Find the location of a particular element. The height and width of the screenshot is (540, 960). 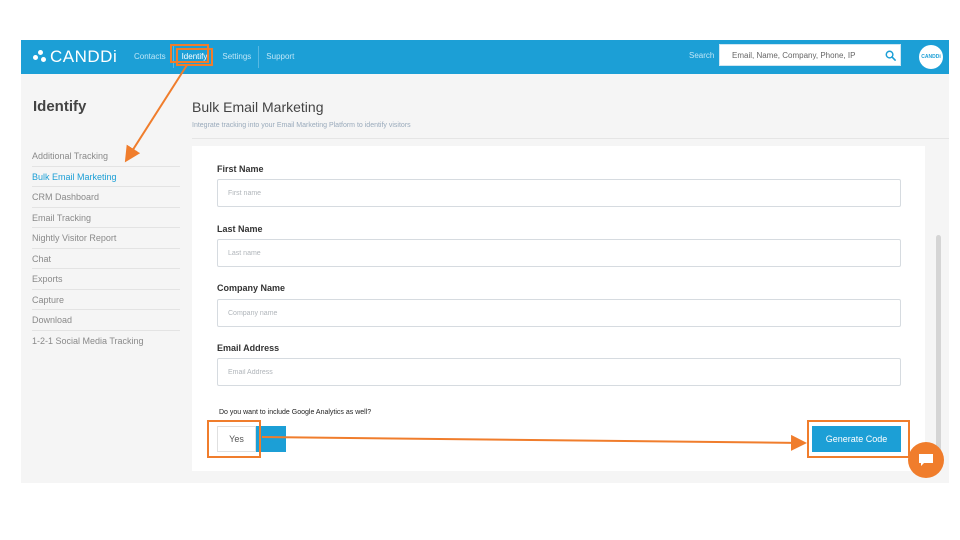

arrow-to-generate is located at coordinates (534, 442).